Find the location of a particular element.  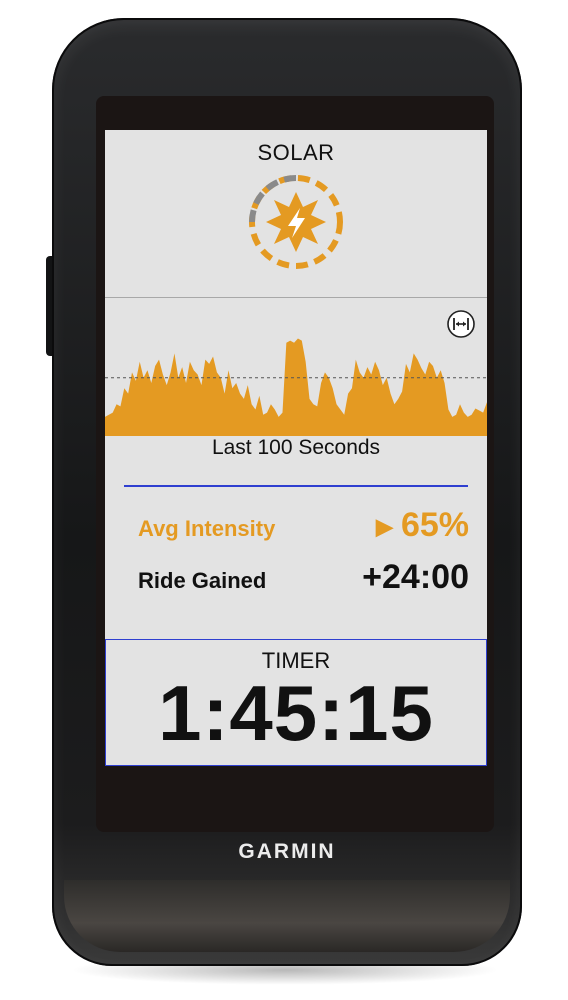

intensity-area is located at coordinates (296, 387).